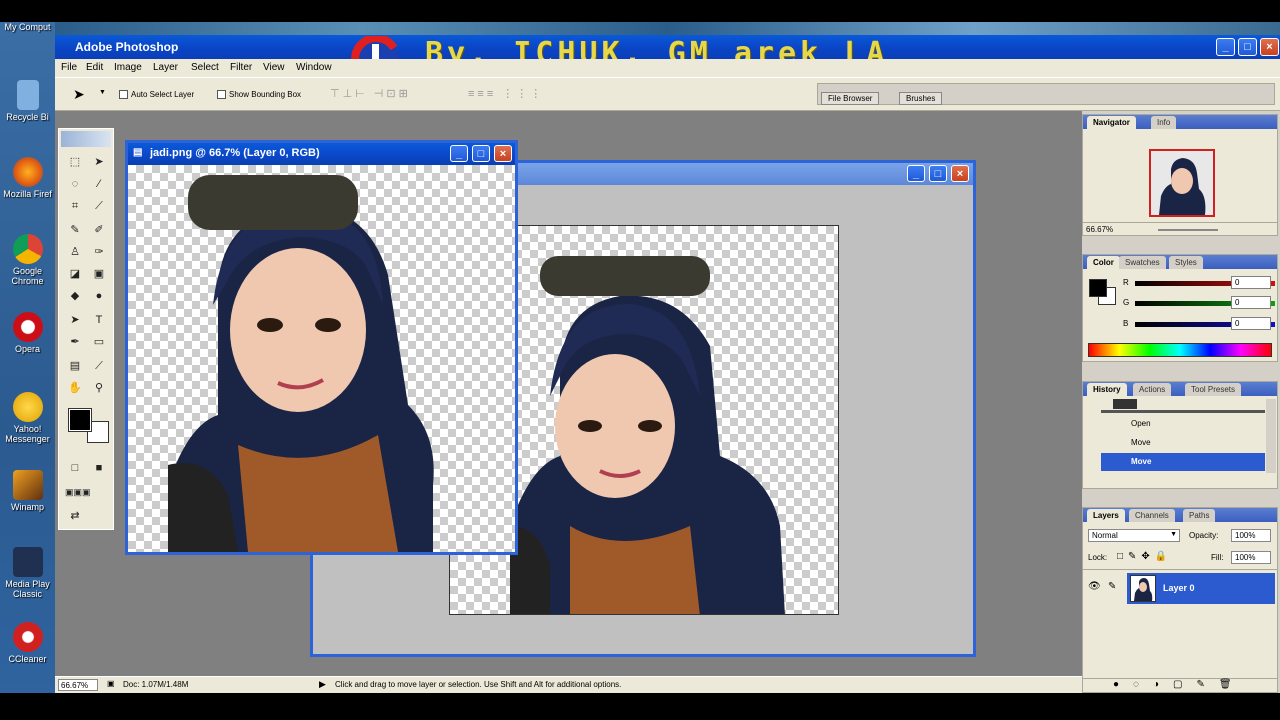 The height and width of the screenshot is (720, 1280). What do you see at coordinates (27, 573) in the screenshot?
I see `desktop-icon-media-player: Media Play Classic` at bounding box center [27, 573].